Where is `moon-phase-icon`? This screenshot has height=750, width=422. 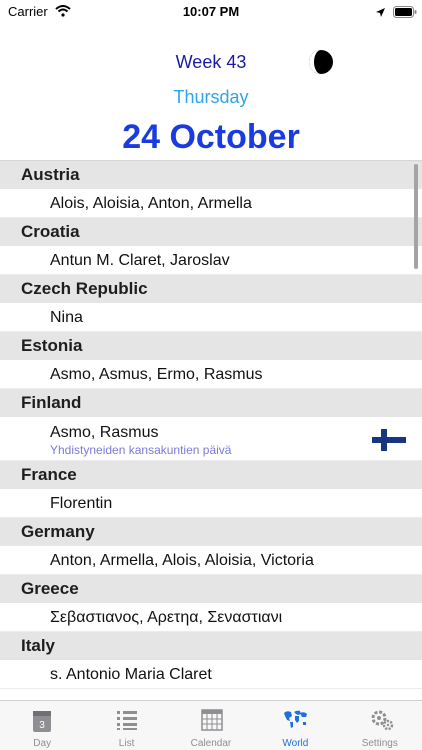 moon-phase-icon is located at coordinates (321, 64).